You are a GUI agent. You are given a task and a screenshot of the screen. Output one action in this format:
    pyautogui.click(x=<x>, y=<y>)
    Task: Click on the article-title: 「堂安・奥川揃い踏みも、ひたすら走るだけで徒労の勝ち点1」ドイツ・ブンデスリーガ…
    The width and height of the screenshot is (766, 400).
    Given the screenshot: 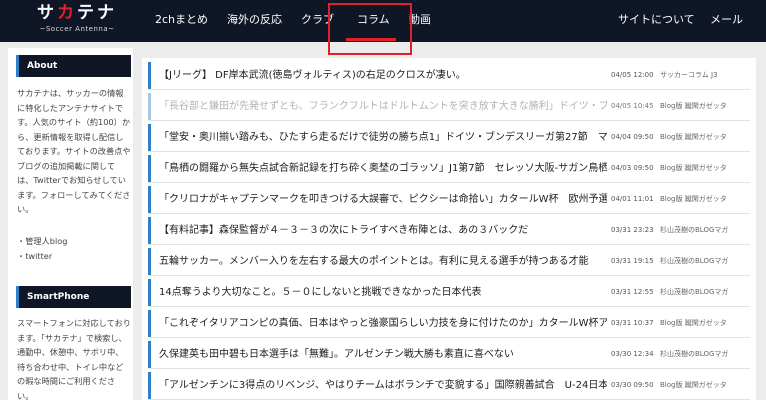 What is the action you would take?
    pyautogui.click(x=383, y=137)
    